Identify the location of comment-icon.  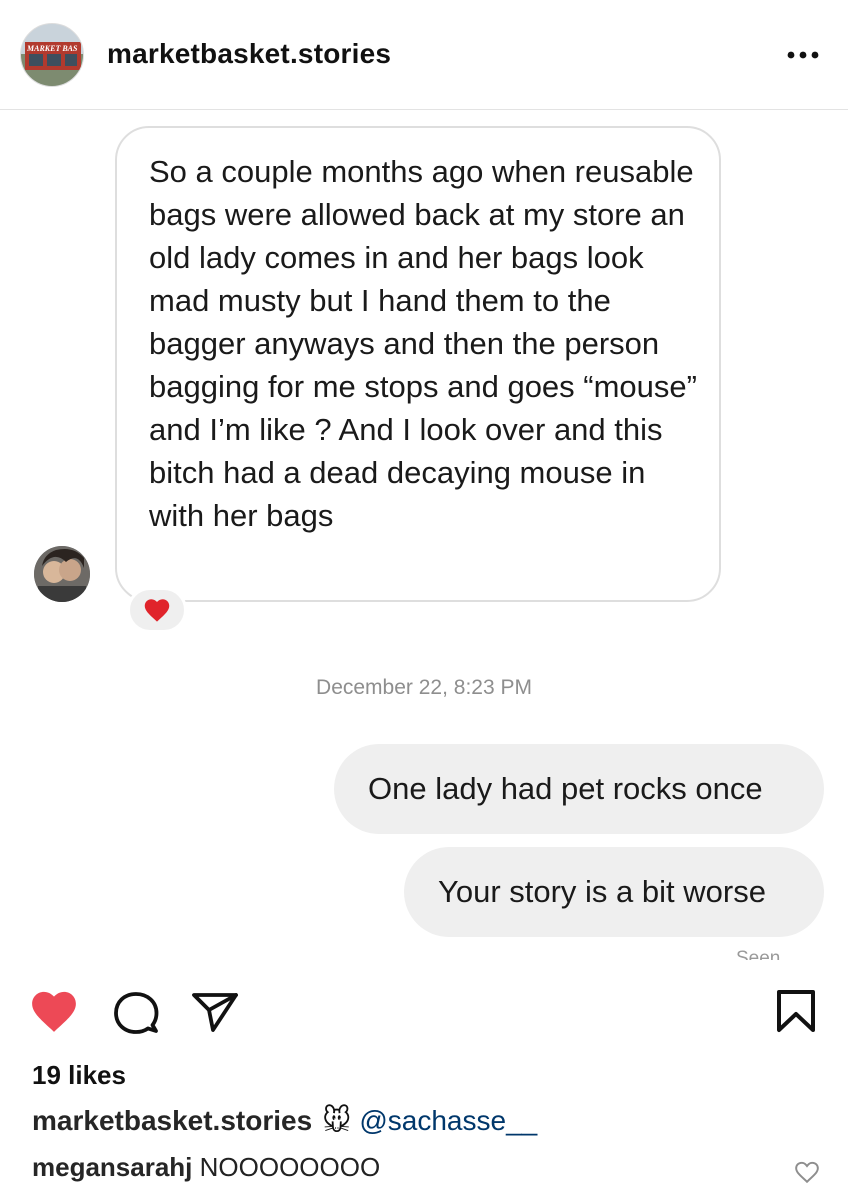
(136, 1013).